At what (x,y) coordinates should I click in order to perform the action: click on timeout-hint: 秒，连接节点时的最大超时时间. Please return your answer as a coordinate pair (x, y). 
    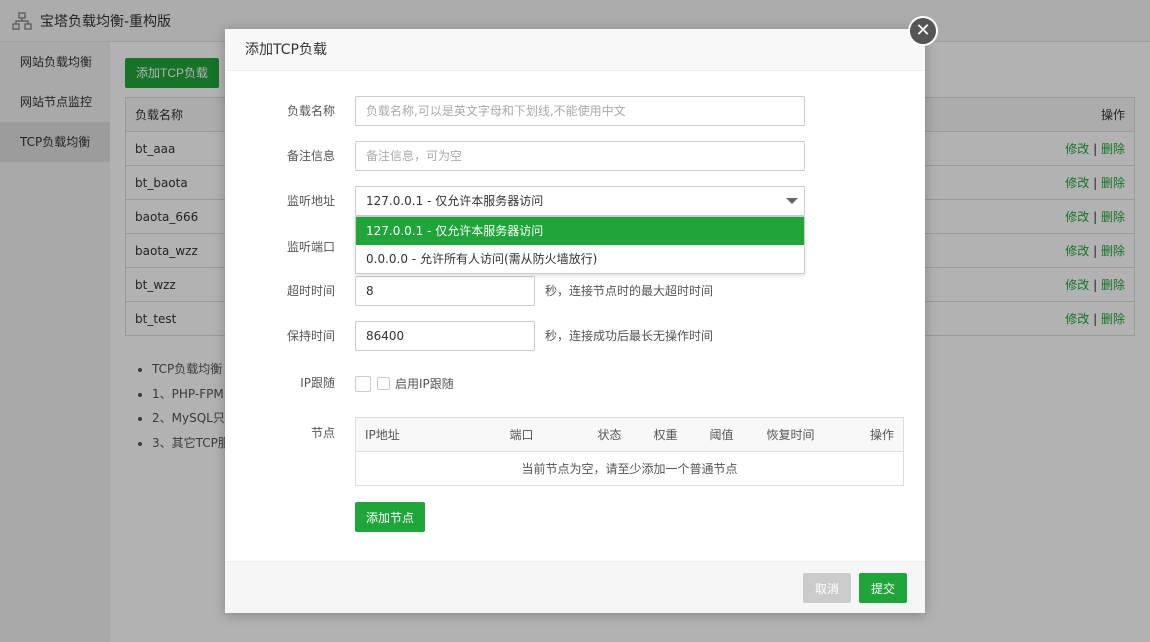
    Looking at the image, I should click on (629, 291).